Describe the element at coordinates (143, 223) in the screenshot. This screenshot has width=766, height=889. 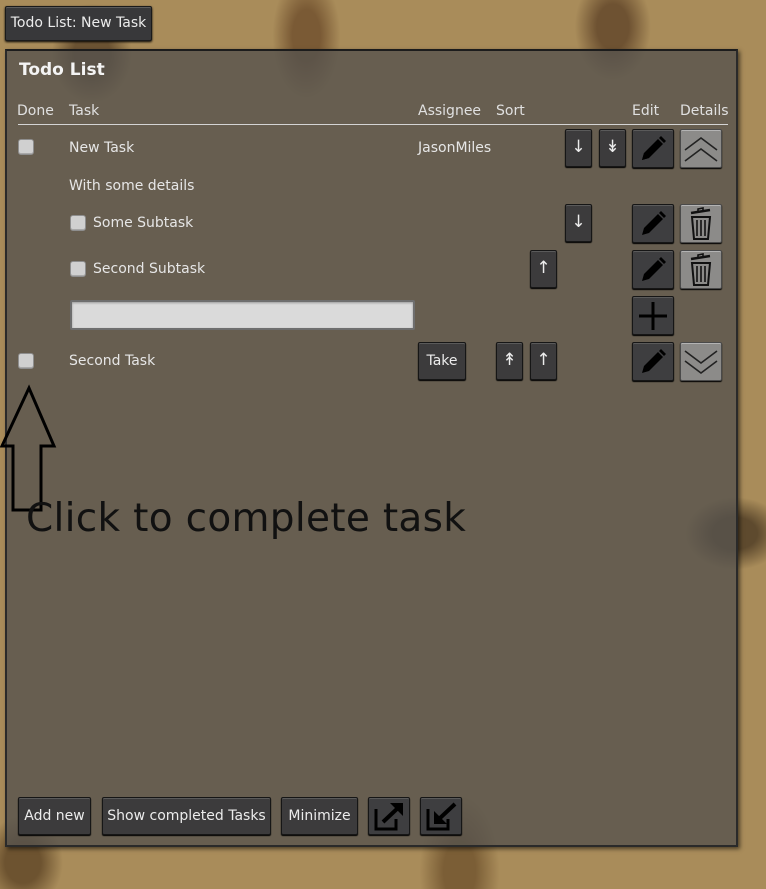
I see `subtask-1-name: Some Subtask` at that location.